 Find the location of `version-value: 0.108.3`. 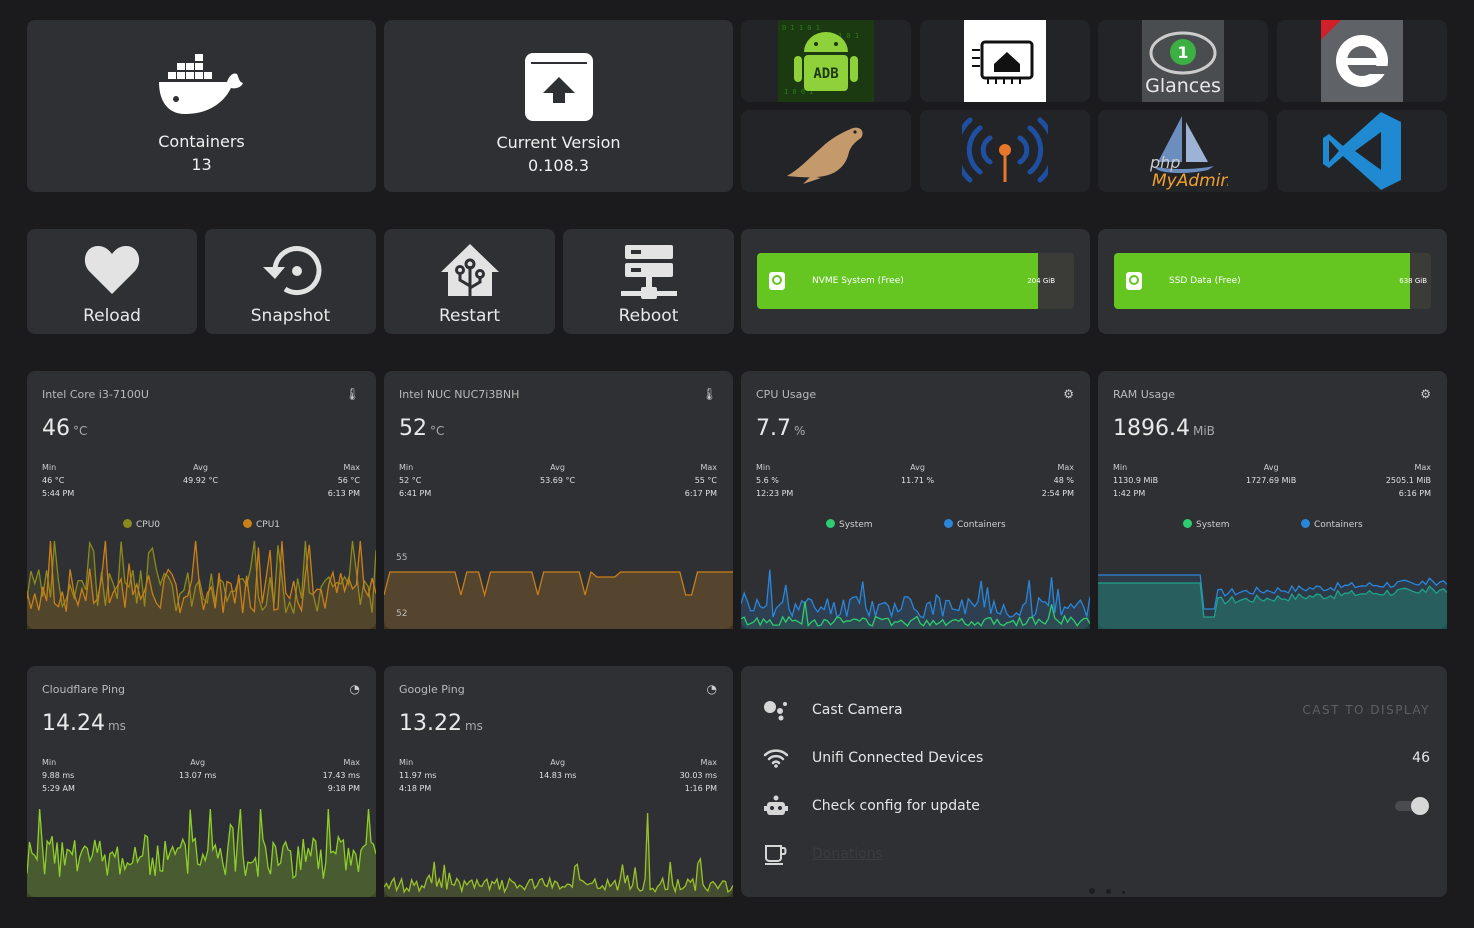

version-value: 0.108.3 is located at coordinates (558, 165).